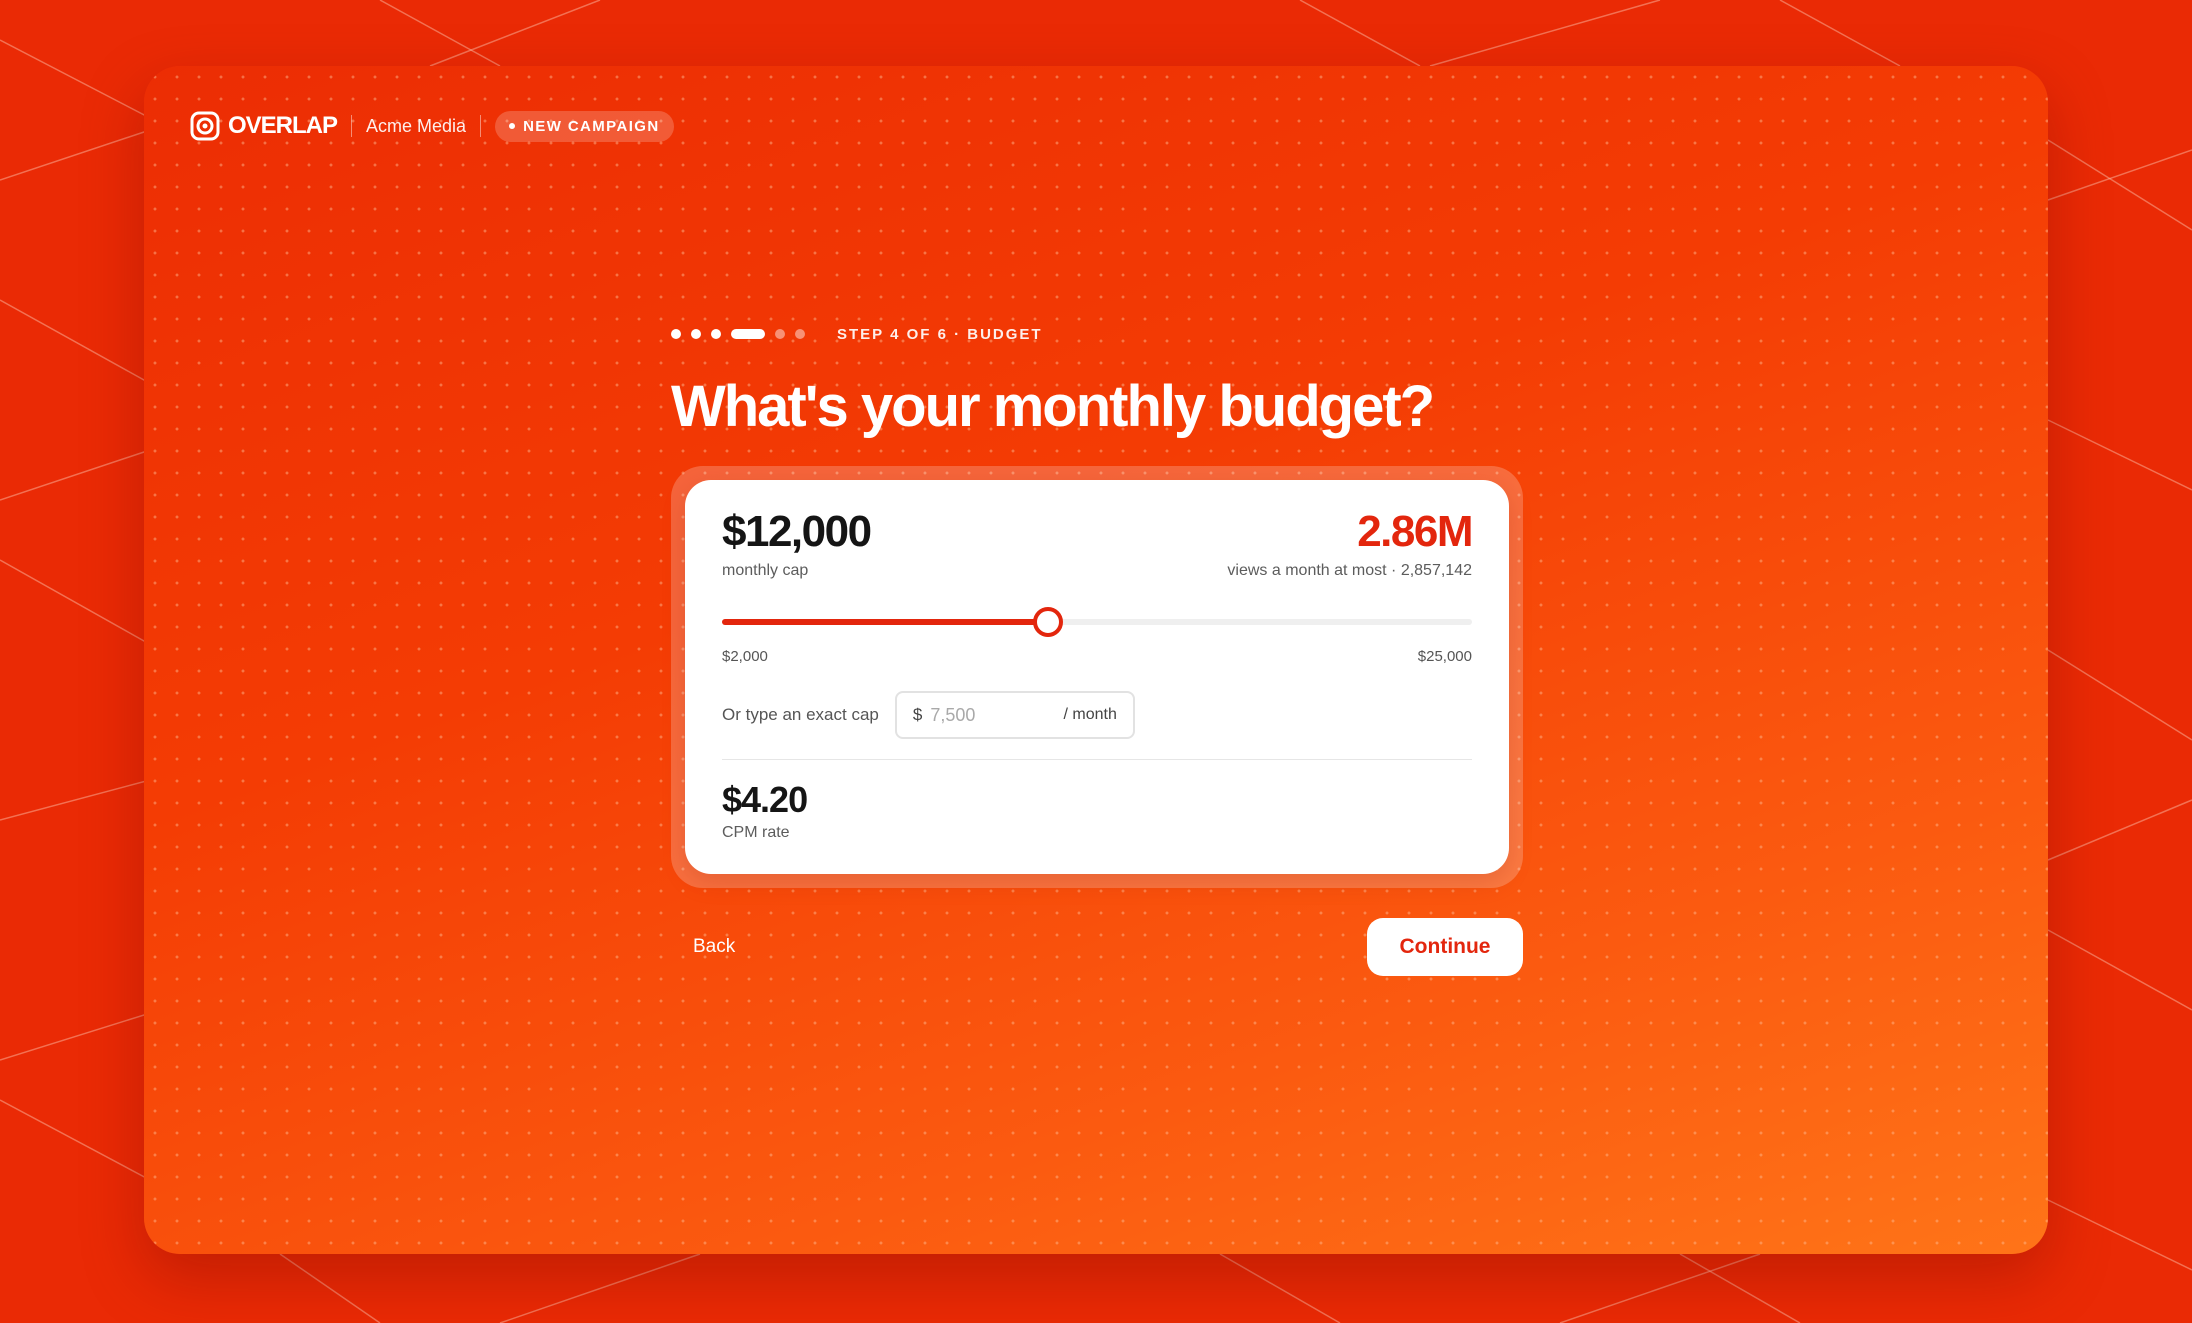  I want to click on exact-cap-field: $ / month, so click(1014, 715).